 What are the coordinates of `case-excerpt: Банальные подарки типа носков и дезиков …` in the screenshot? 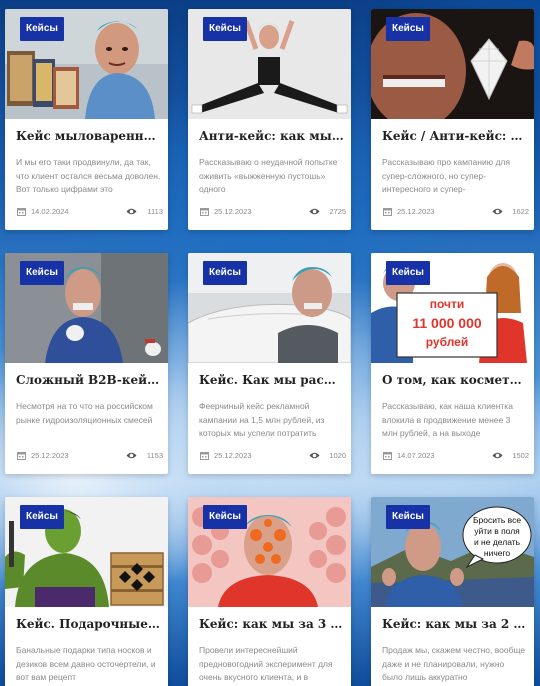 It's located at (86, 663).